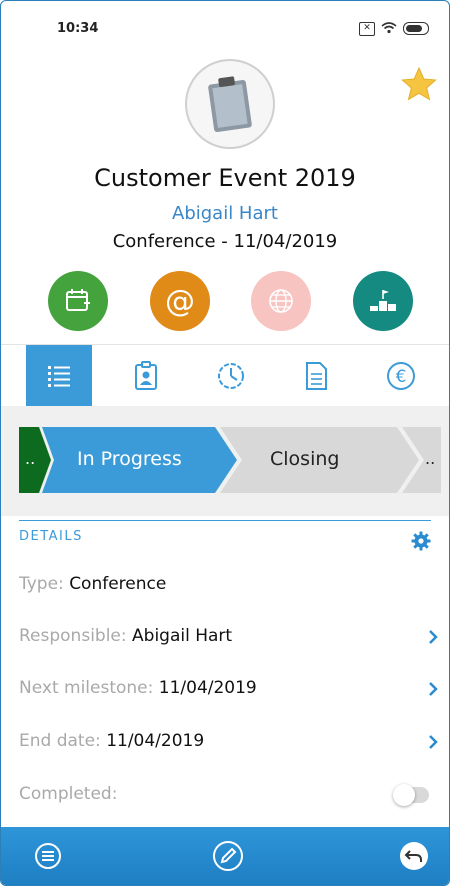 This screenshot has width=450, height=886. I want to click on contact-card-icon, so click(146, 375).